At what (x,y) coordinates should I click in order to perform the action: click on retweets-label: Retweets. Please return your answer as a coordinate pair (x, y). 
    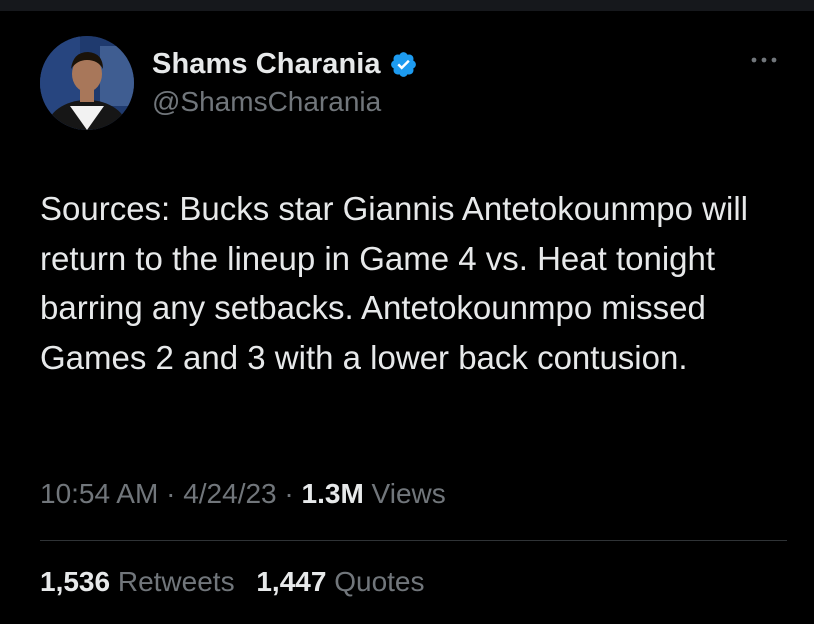
    Looking at the image, I should click on (176, 581).